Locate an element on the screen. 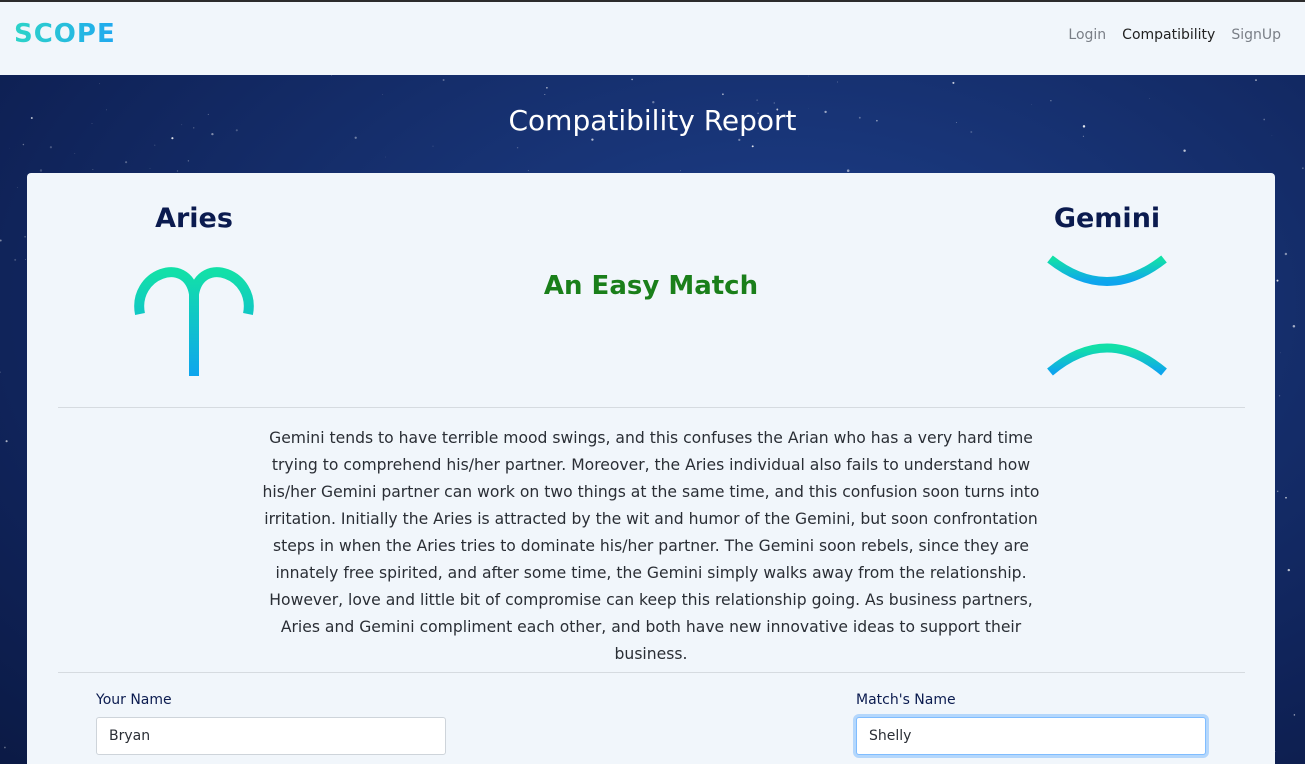  page-title: Compatibility Report is located at coordinates (652, 120).